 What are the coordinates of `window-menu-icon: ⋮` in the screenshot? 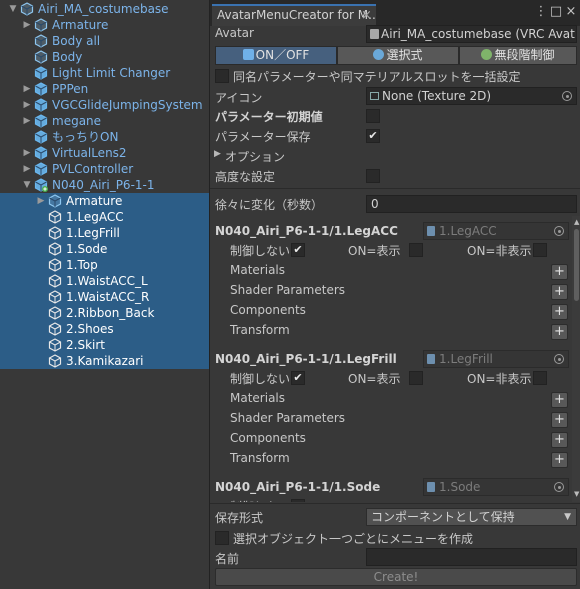 It's located at (541, 11).